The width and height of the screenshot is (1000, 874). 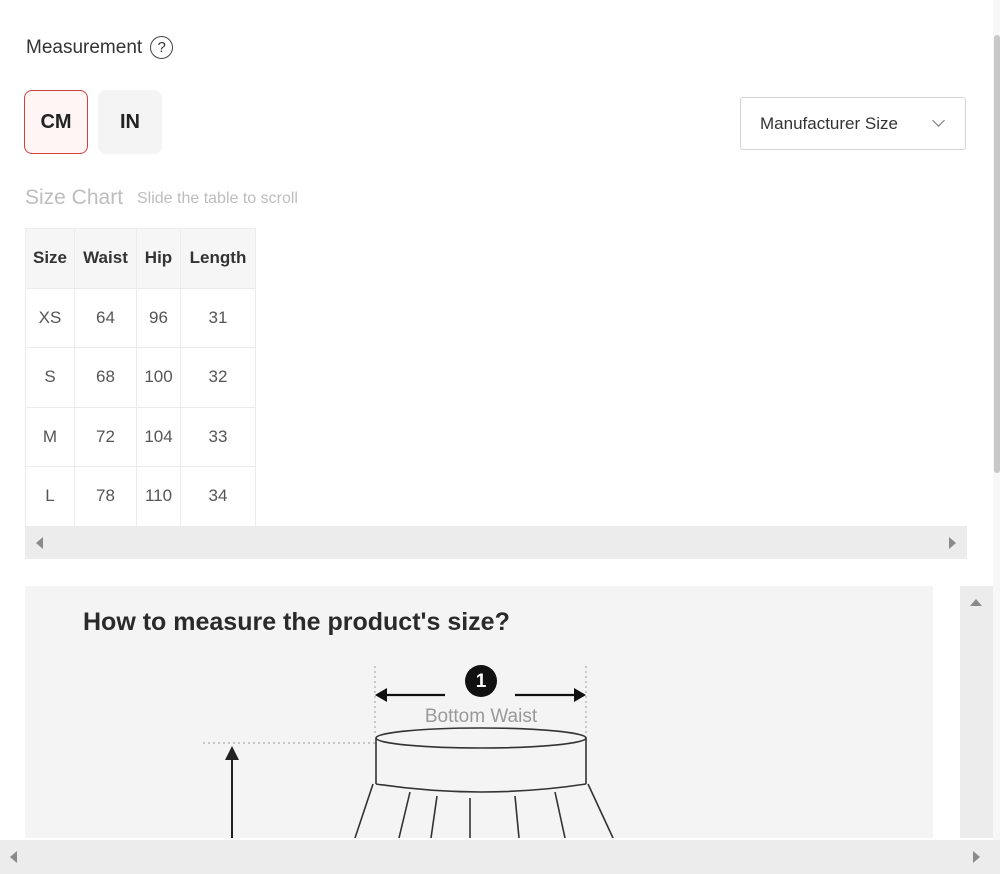 I want to click on table-header-row: Size Waist Hip Length, so click(x=140, y=258).